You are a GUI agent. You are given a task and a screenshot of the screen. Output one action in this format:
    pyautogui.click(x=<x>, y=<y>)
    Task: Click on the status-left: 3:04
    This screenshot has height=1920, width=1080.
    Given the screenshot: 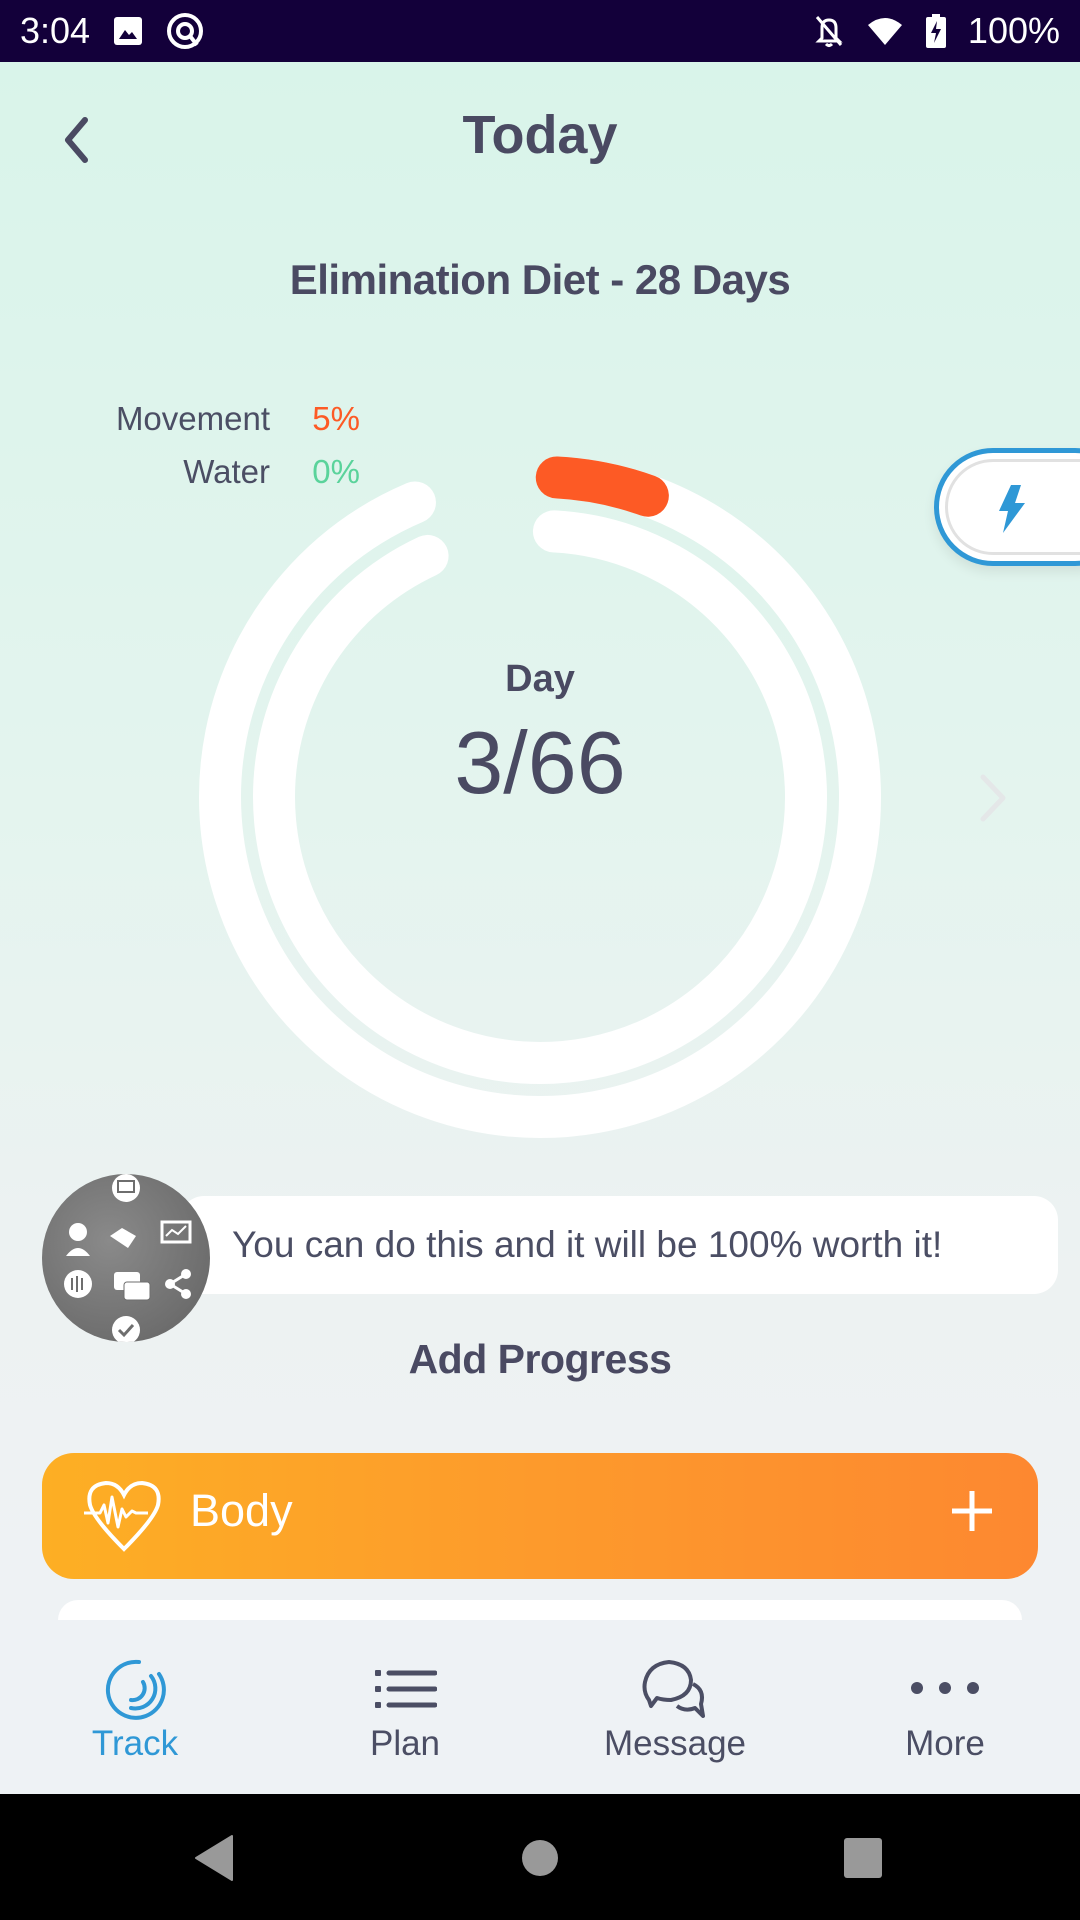 What is the action you would take?
    pyautogui.click(x=112, y=31)
    